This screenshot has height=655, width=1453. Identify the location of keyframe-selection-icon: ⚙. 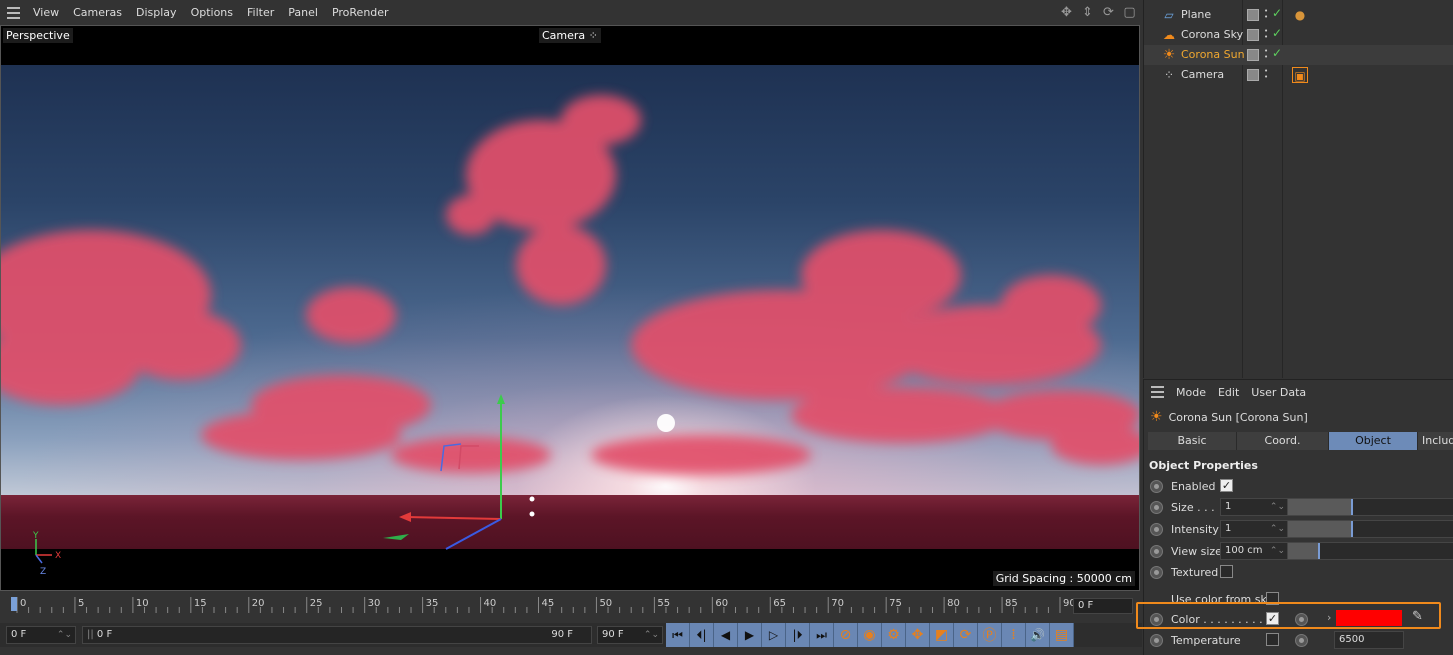
(894, 635).